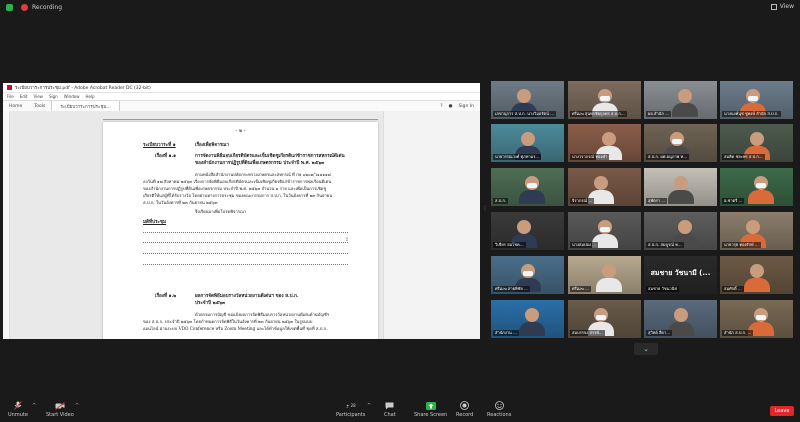  I want to click on view-label: View, so click(786, 6).